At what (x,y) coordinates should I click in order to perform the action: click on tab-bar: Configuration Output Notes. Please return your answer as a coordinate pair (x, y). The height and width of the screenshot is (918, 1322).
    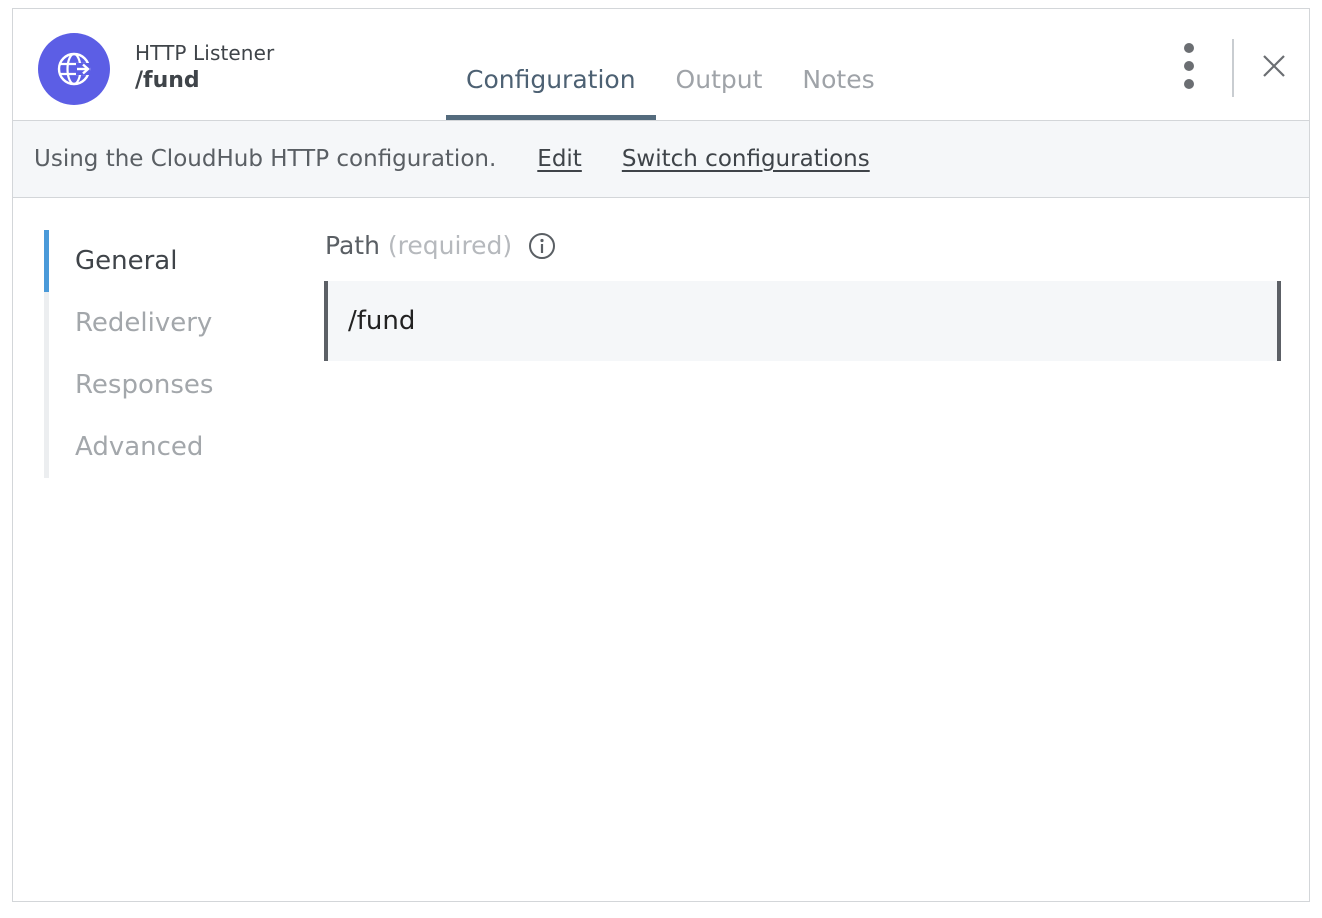
    Looking at the image, I should click on (670, 90).